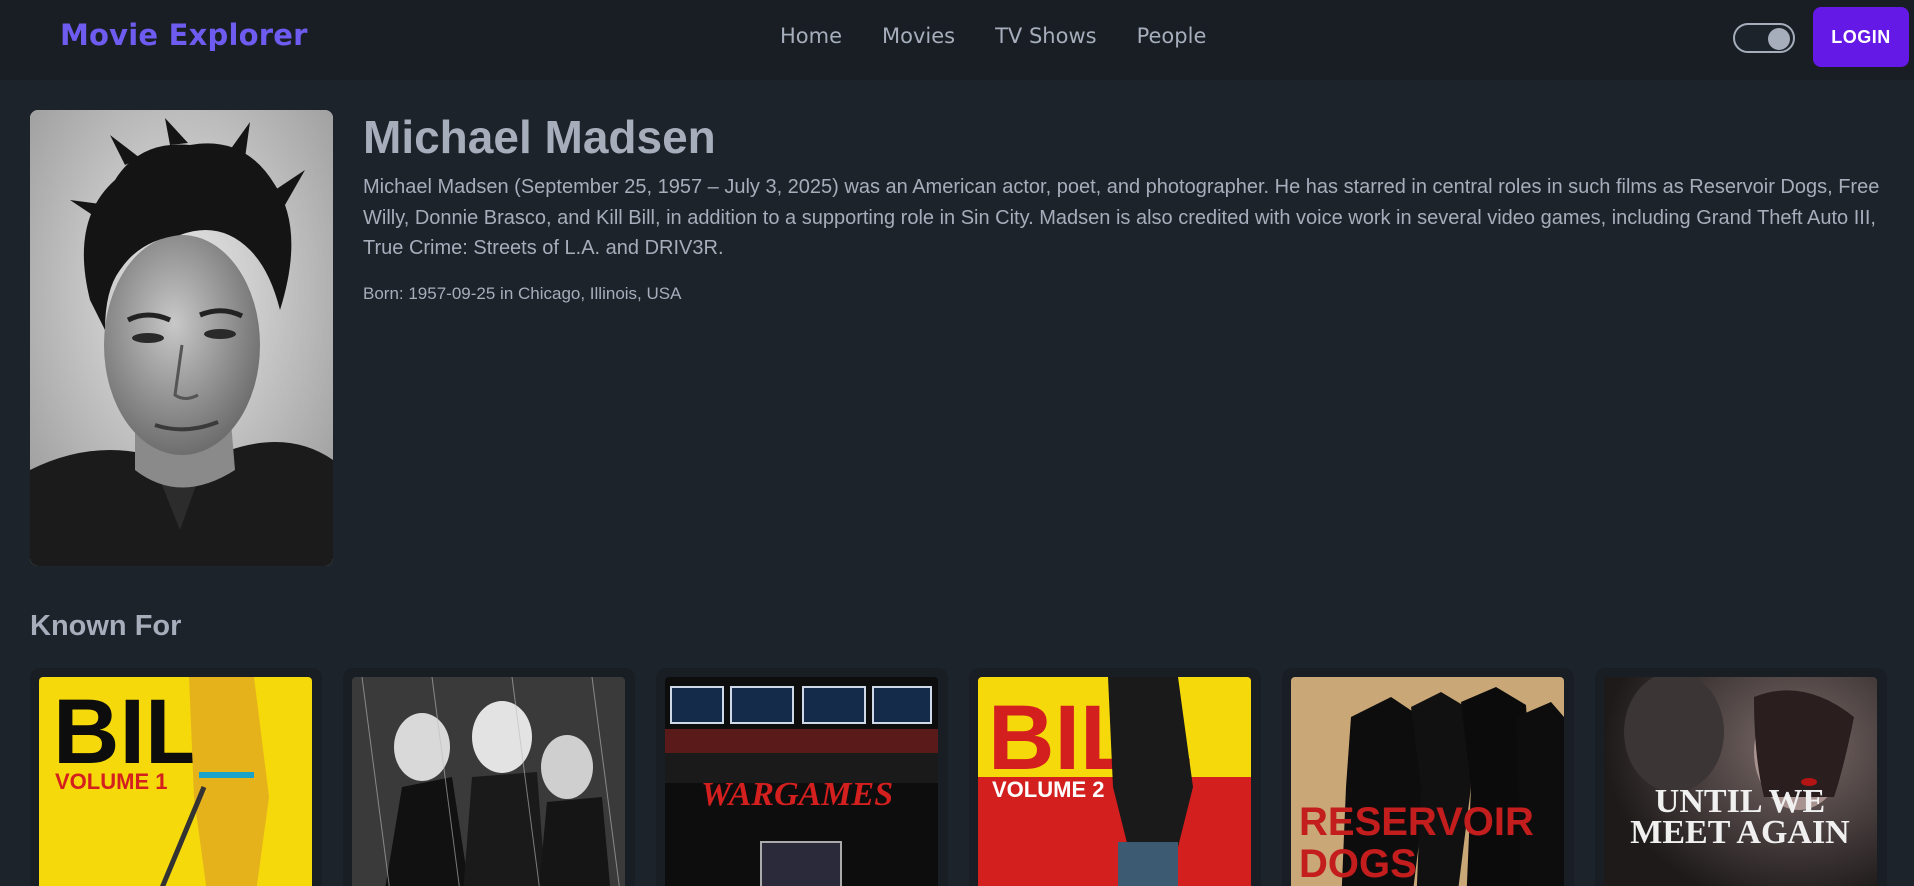 The image size is (1914, 886). What do you see at coordinates (1045, 36) in the screenshot?
I see `nav-tv-shows: TV Shows` at bounding box center [1045, 36].